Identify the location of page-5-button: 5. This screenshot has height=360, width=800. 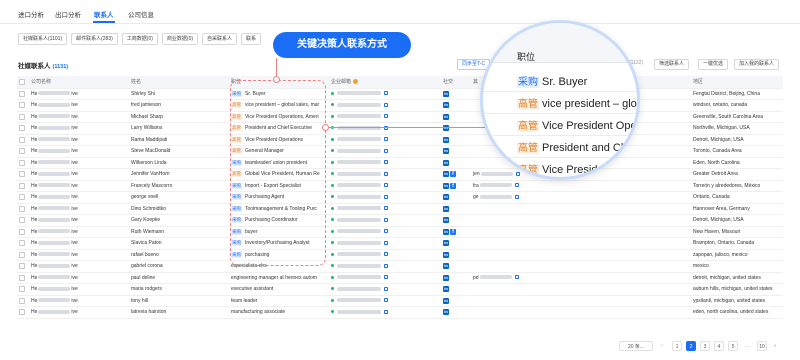
(733, 346).